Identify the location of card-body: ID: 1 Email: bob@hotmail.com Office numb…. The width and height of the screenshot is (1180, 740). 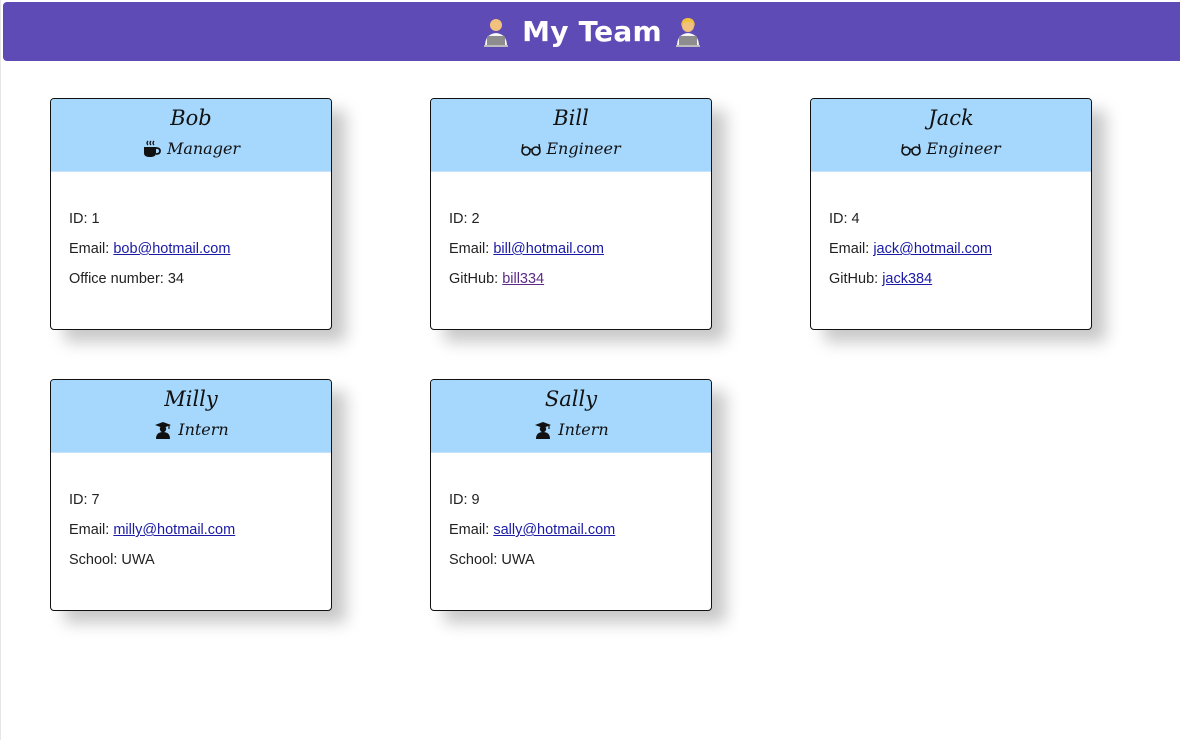
(191, 235).